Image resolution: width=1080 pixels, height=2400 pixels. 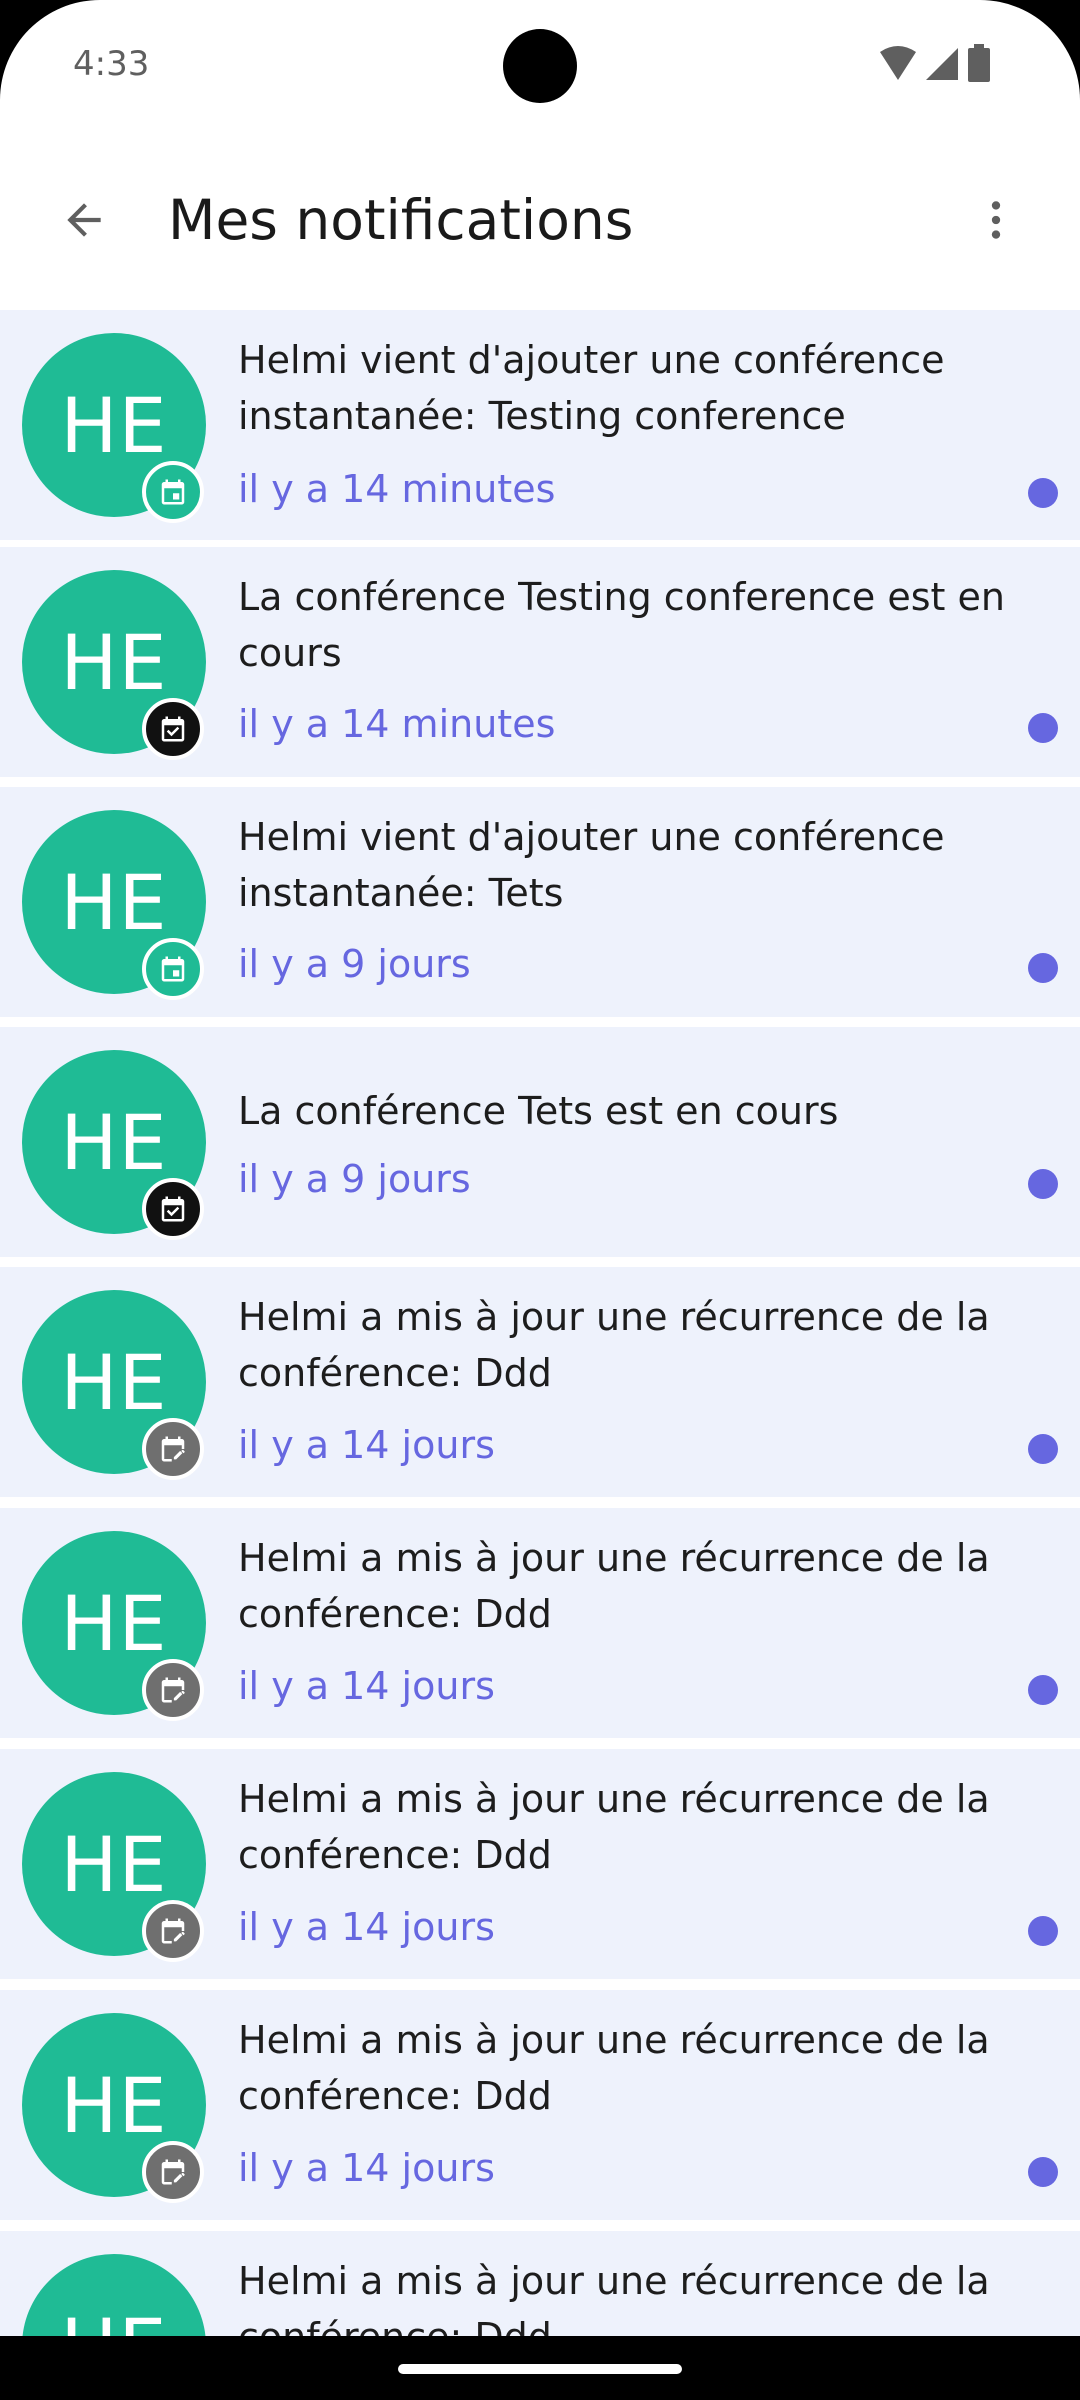 I want to click on wifi-icon, so click(x=898, y=63).